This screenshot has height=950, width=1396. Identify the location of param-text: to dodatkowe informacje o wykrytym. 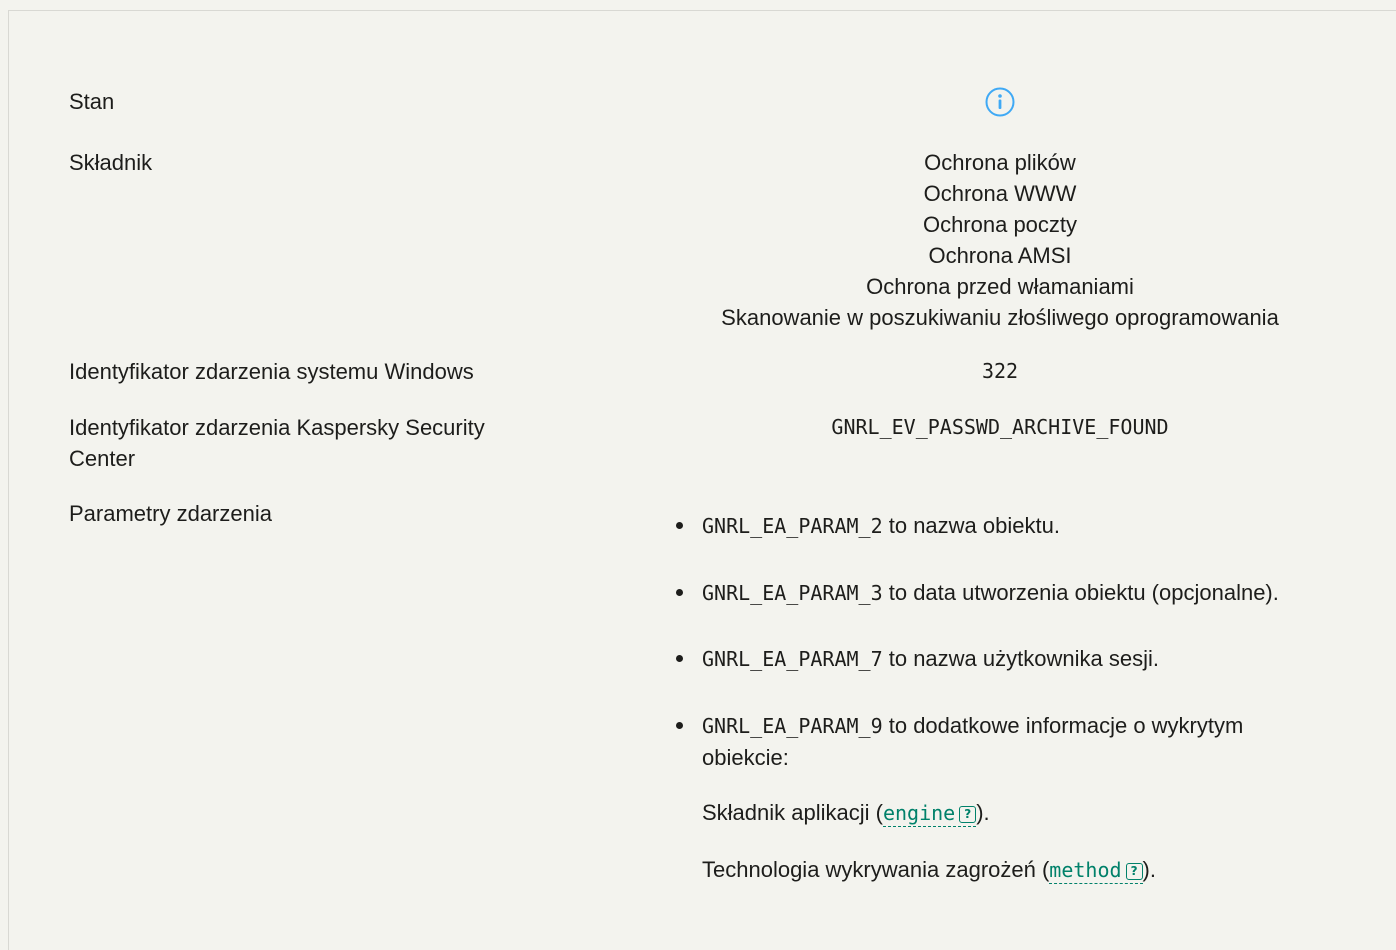
(1063, 725).